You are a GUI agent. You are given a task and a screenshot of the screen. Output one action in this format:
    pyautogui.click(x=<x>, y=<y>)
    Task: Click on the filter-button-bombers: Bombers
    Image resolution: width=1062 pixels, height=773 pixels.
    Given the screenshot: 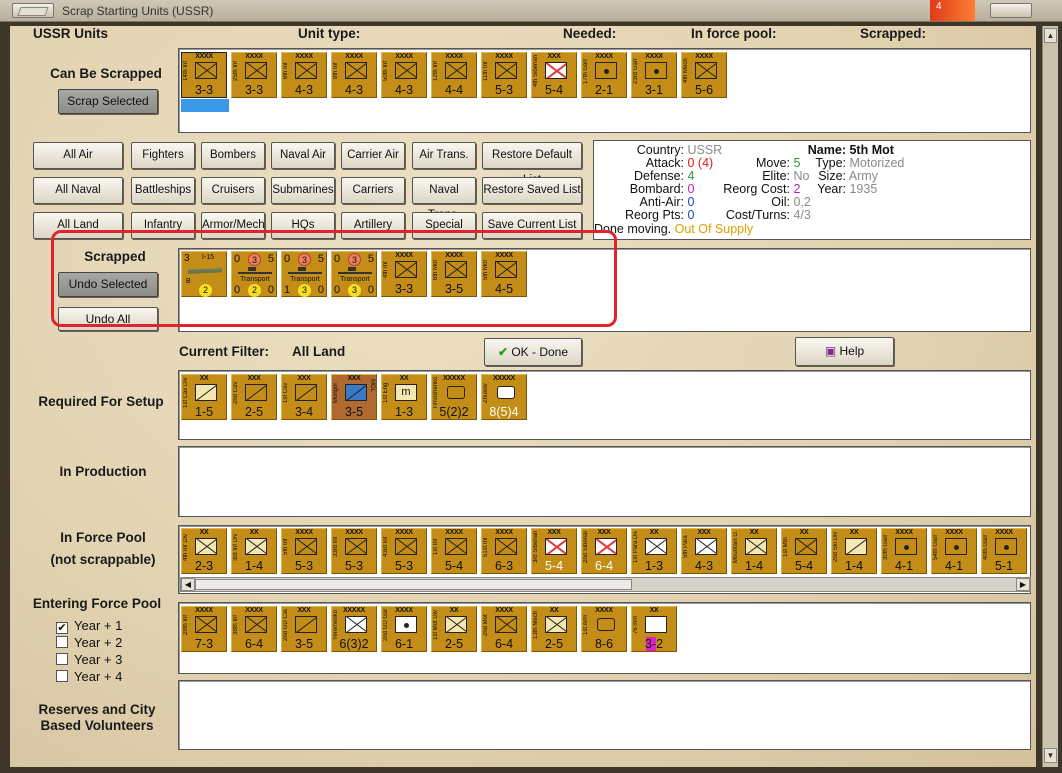 What is the action you would take?
    pyautogui.click(x=233, y=155)
    